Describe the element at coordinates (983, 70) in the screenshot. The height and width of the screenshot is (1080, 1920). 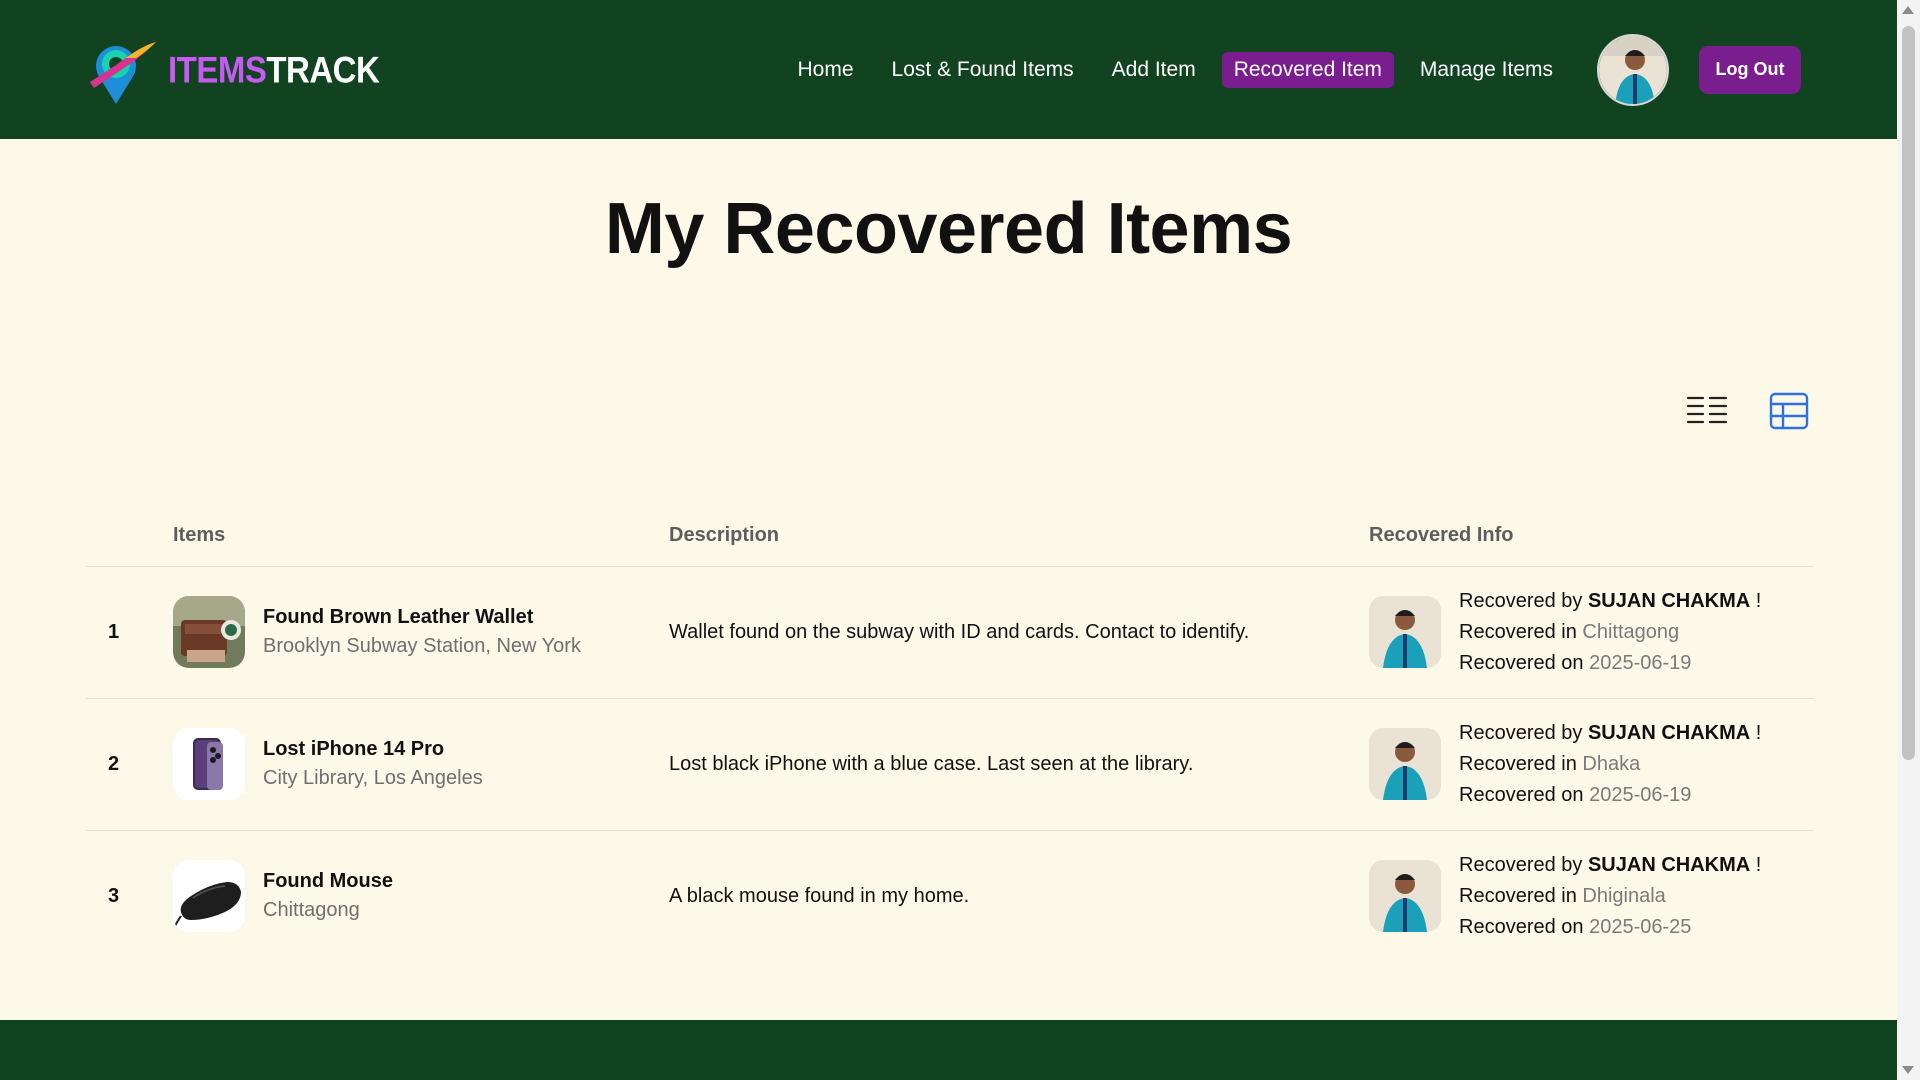
I see `nav-link-lost-found-items: Lost & Found Items` at that location.